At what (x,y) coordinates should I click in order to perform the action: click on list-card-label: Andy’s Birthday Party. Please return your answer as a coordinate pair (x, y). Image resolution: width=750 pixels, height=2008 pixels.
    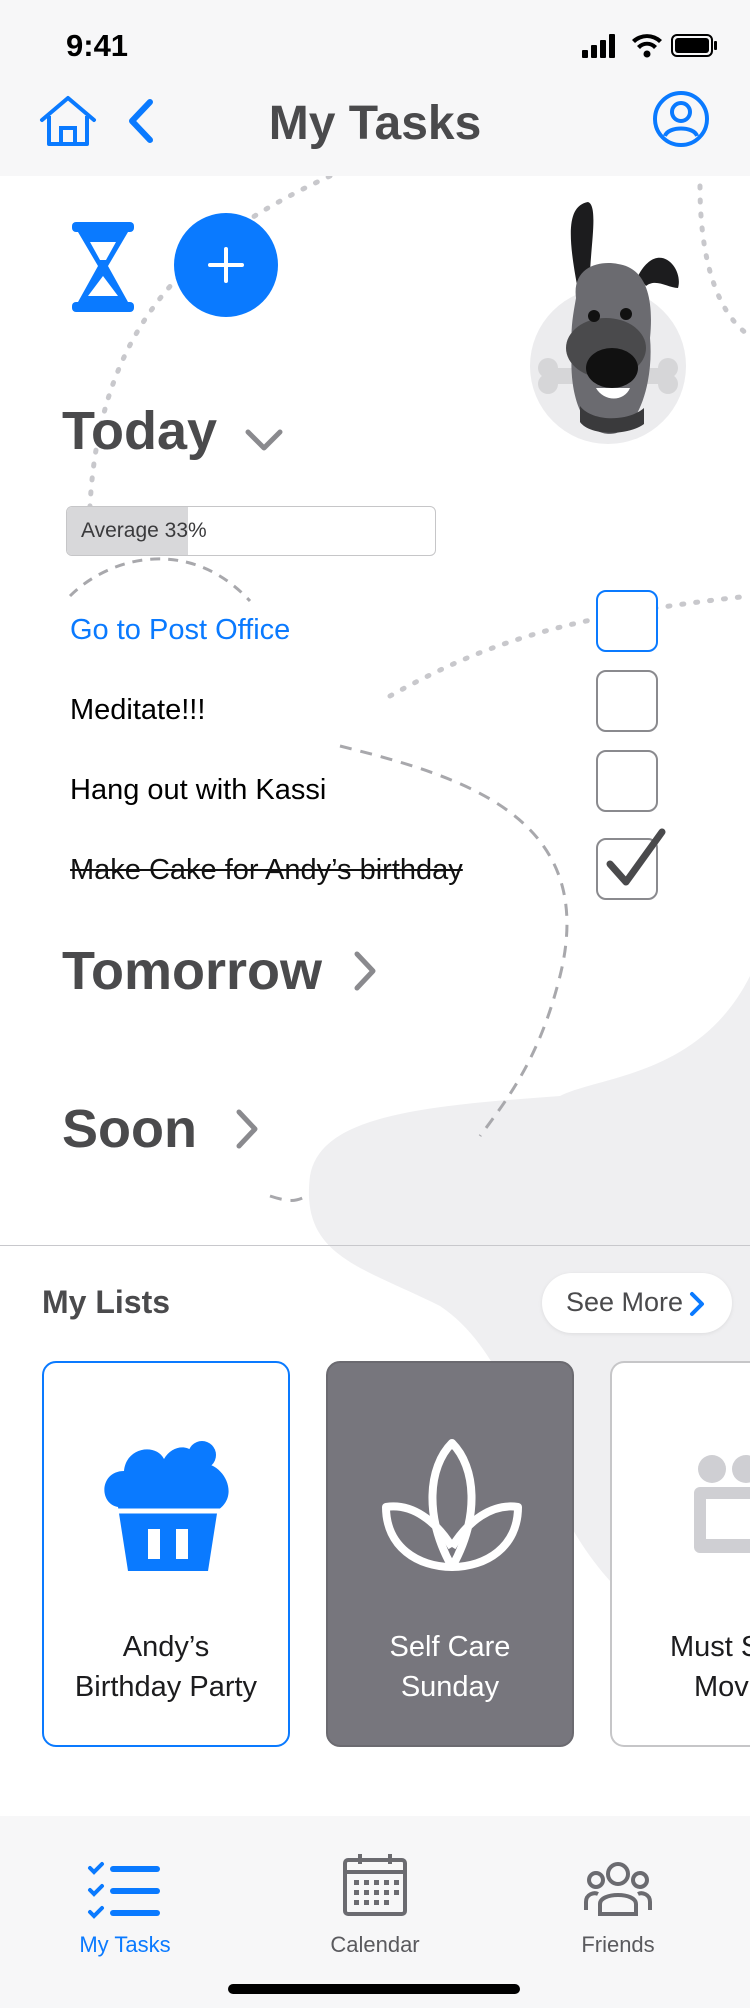
    Looking at the image, I should click on (166, 1667).